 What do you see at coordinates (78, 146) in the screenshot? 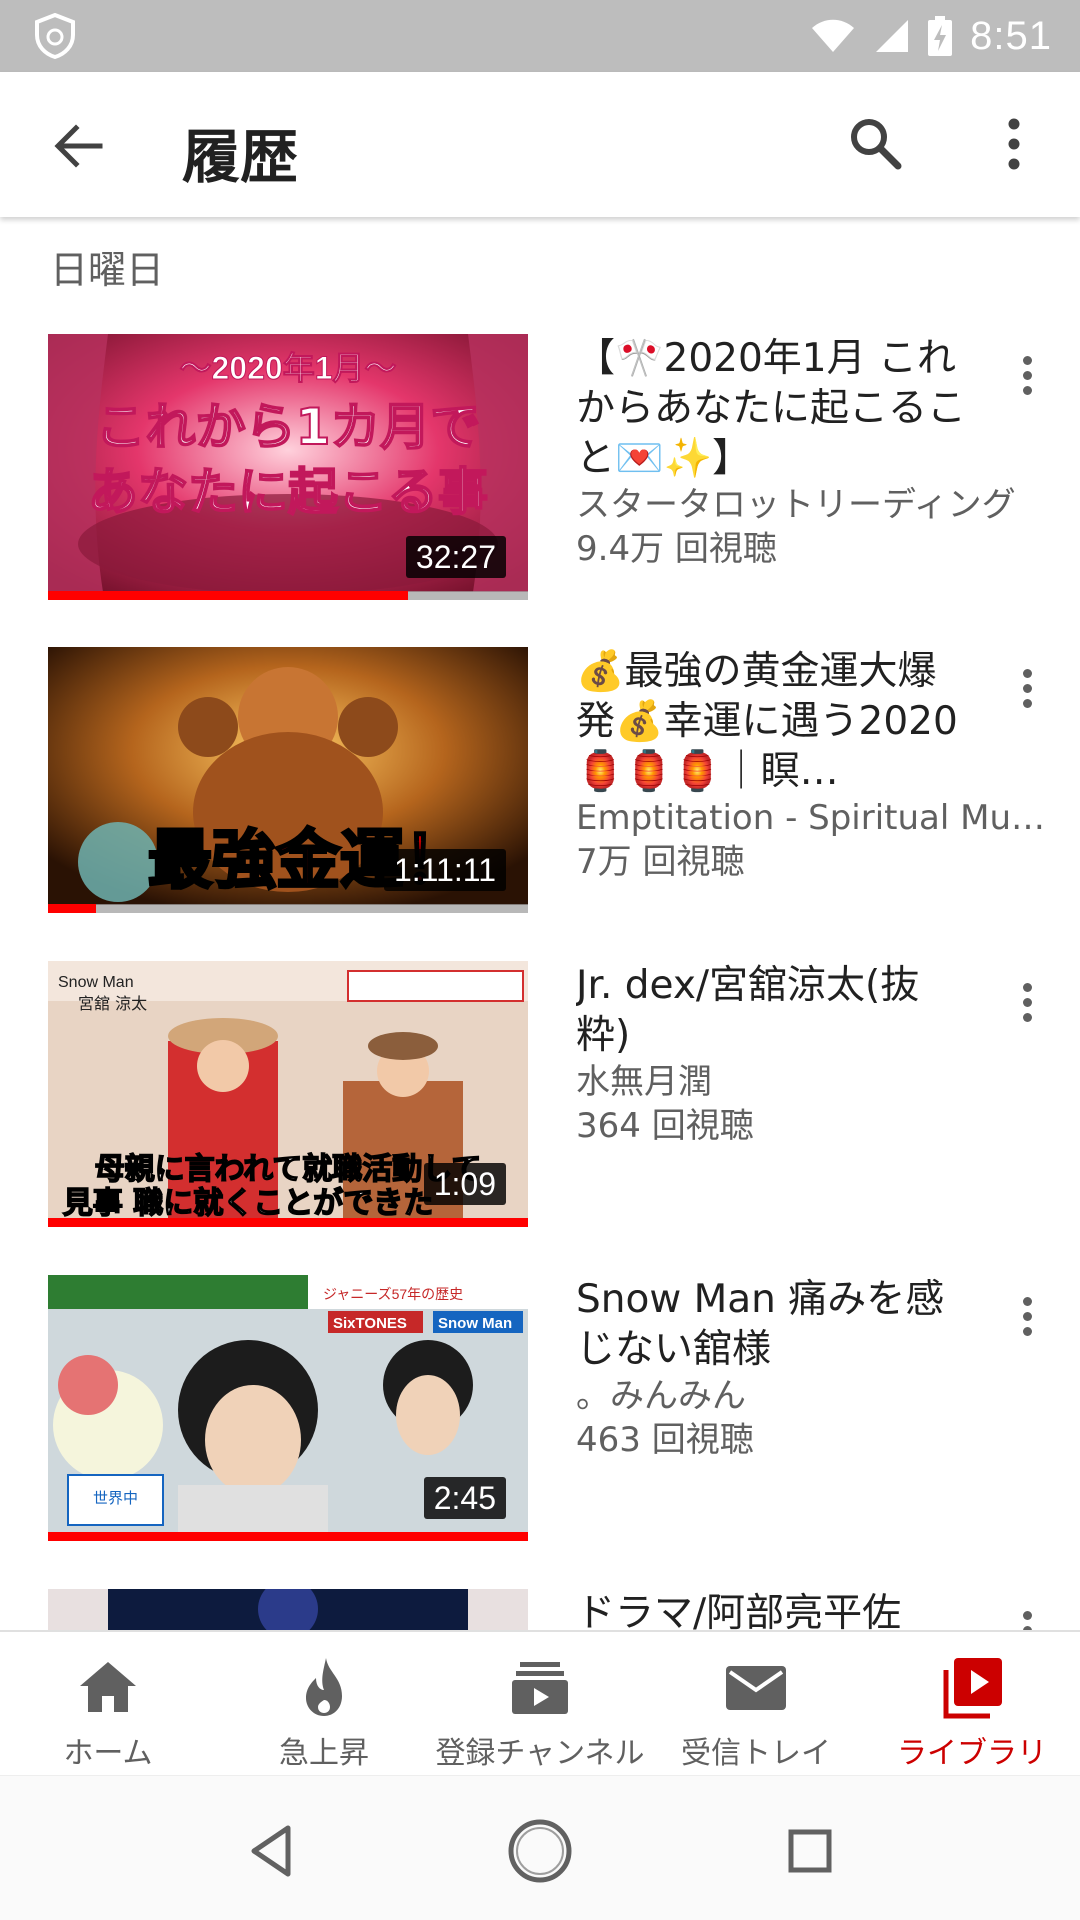
I see `back-arrow-icon` at bounding box center [78, 146].